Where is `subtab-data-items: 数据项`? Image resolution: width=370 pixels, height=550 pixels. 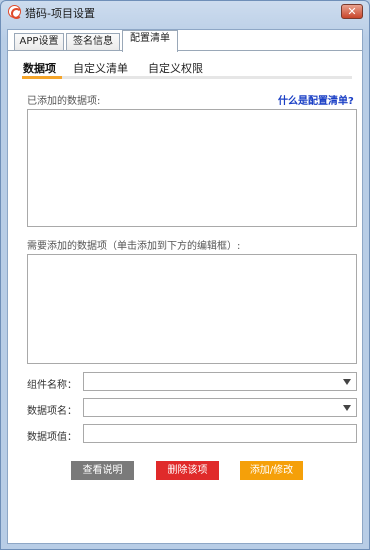
subtab-data-items: 数据项 is located at coordinates (39, 68).